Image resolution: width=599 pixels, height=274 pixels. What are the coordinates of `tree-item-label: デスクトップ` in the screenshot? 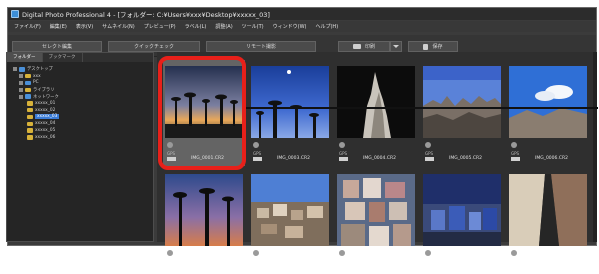 It's located at (40, 70).